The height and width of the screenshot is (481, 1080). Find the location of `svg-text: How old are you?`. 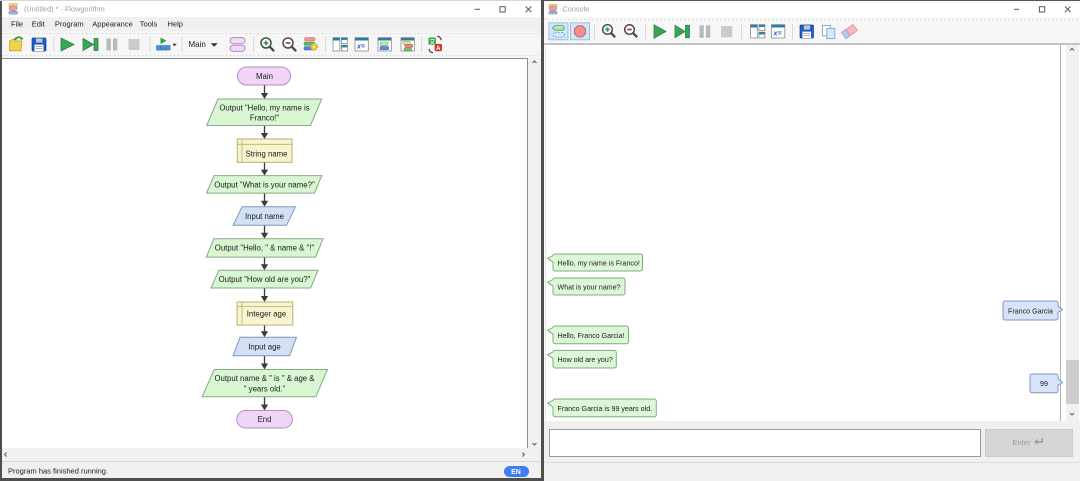

svg-text: How old are you? is located at coordinates (585, 360).